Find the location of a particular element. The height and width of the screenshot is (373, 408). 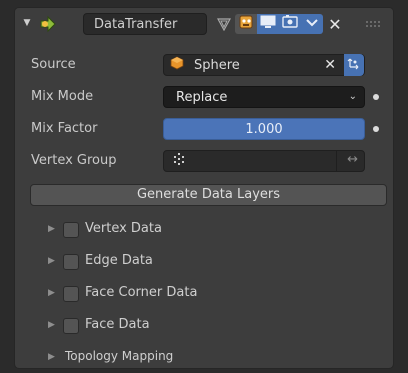

face-corner-data-checkbox is located at coordinates (71, 294).